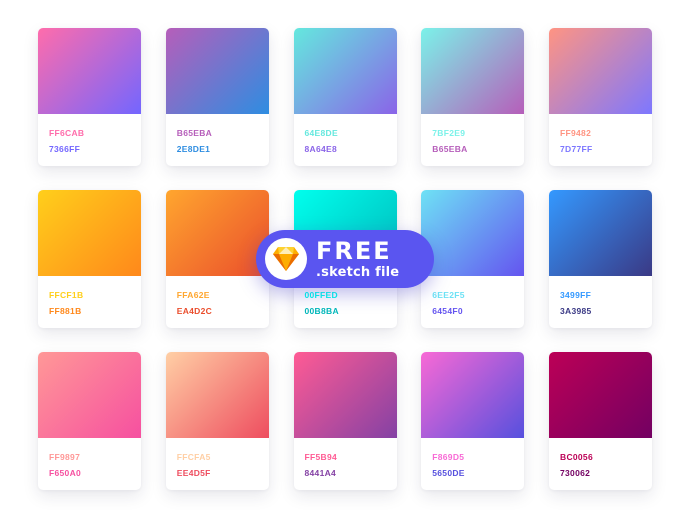 This screenshot has width=690, height=518. What do you see at coordinates (575, 473) in the screenshot?
I see `color-code-to: 730062` at bounding box center [575, 473].